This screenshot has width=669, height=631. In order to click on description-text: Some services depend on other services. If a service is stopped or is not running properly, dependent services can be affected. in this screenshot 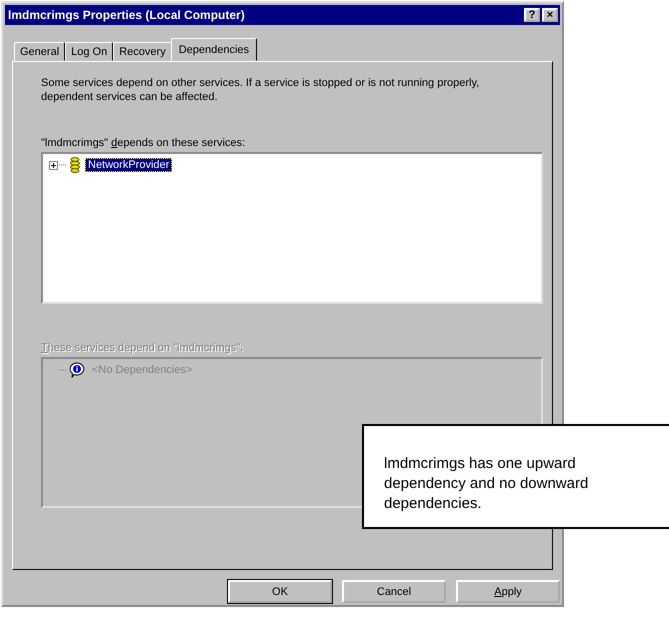, I will do `click(260, 90)`.